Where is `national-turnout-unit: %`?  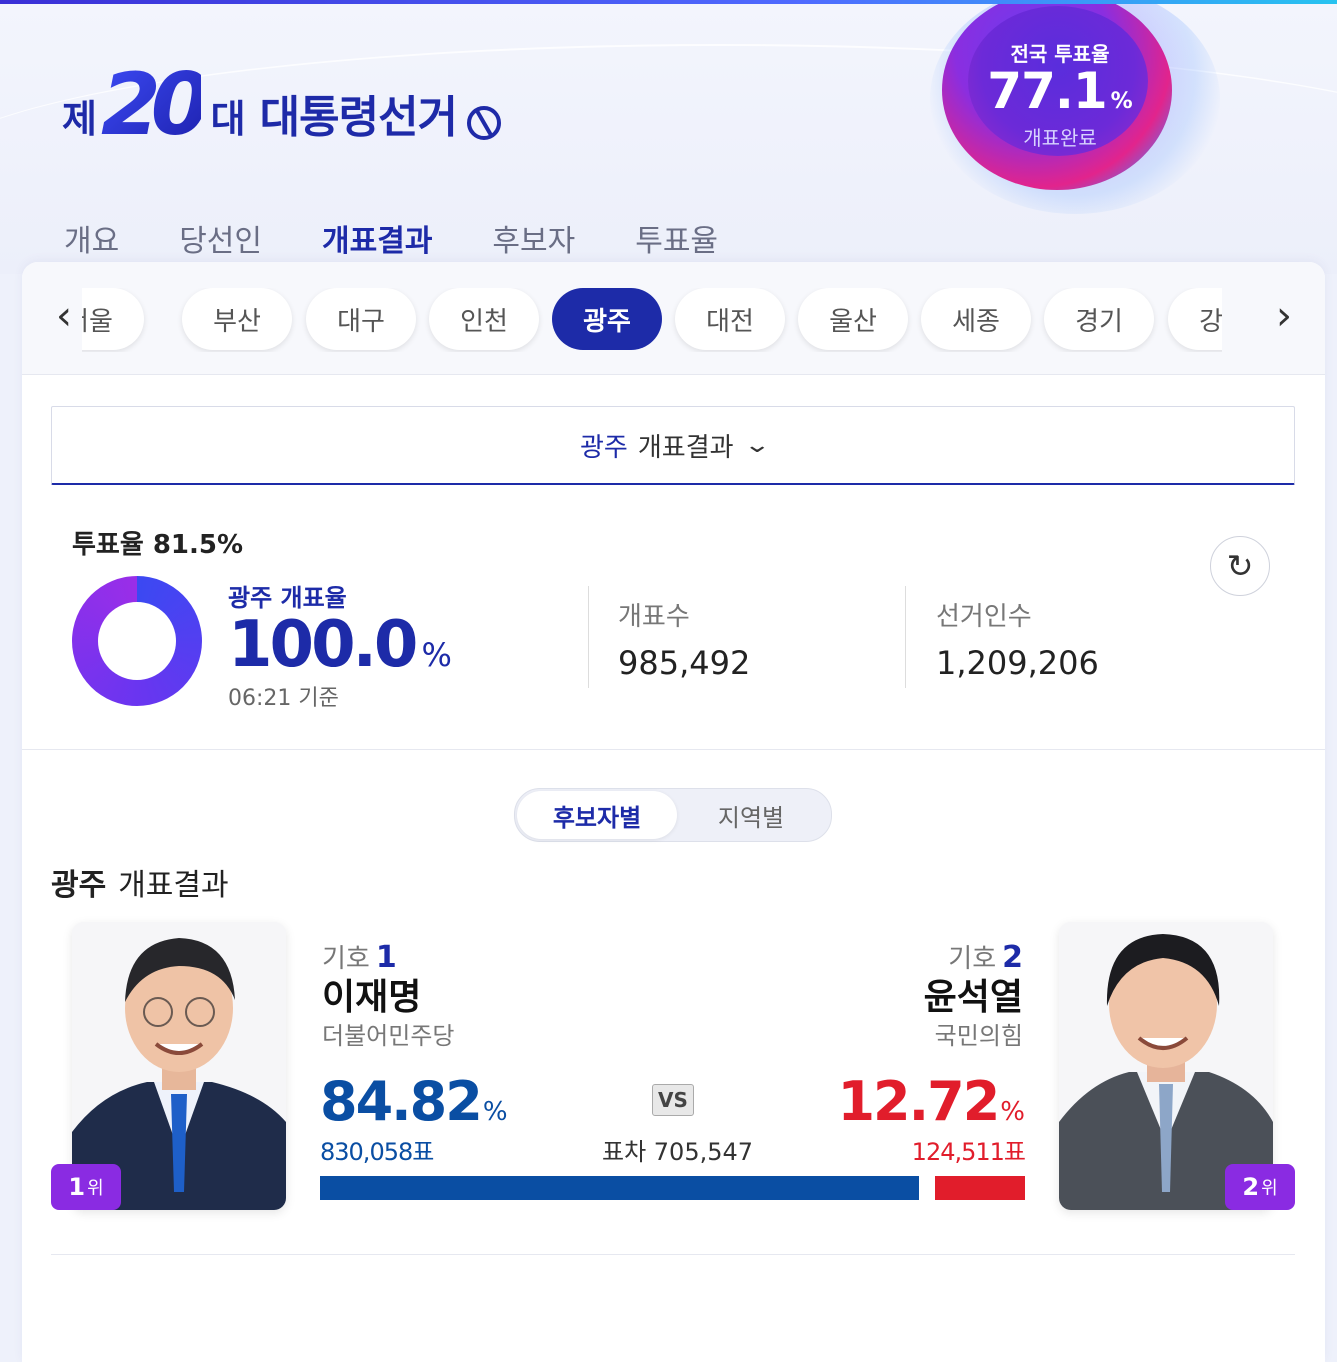
national-turnout-unit: % is located at coordinates (1121, 101).